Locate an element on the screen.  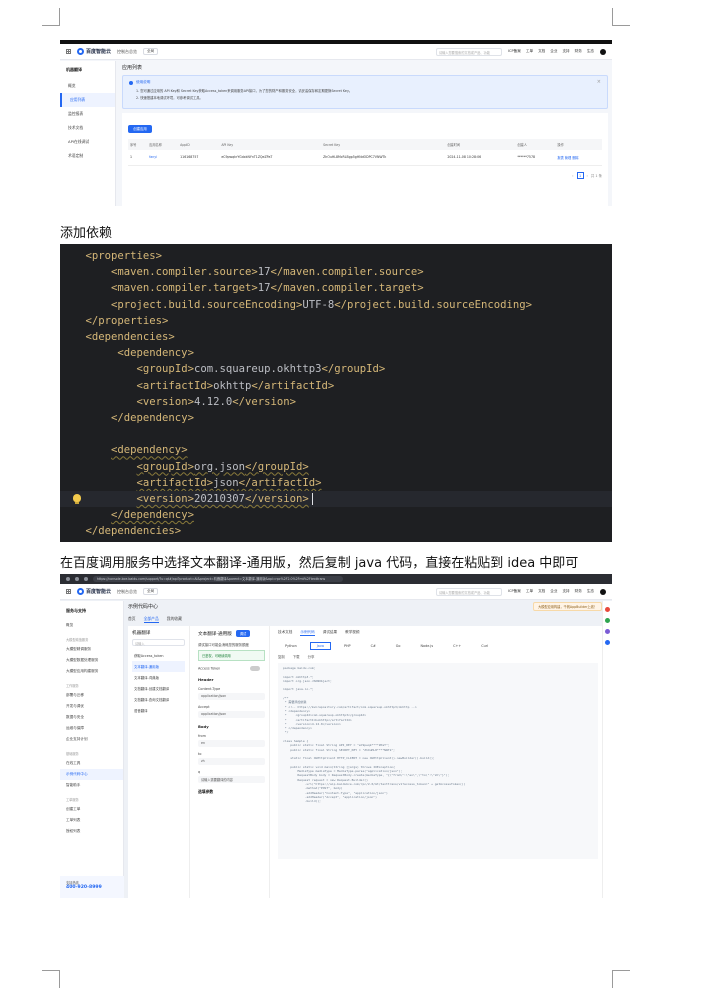
promo-notice: 大模型应用构建，千帆AppBuilder上线！ is located at coordinates (567, 606).